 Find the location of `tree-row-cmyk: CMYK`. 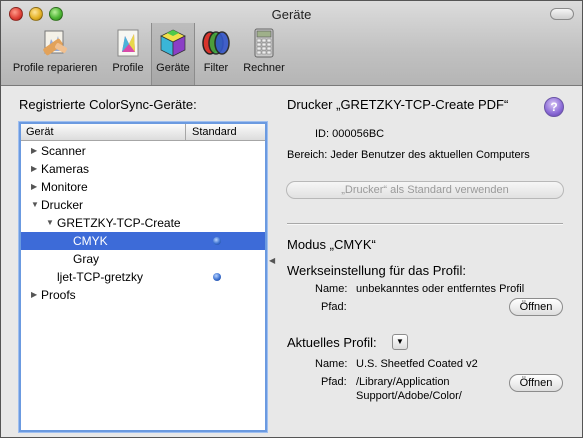

tree-row-cmyk: CMYK is located at coordinates (143, 241).